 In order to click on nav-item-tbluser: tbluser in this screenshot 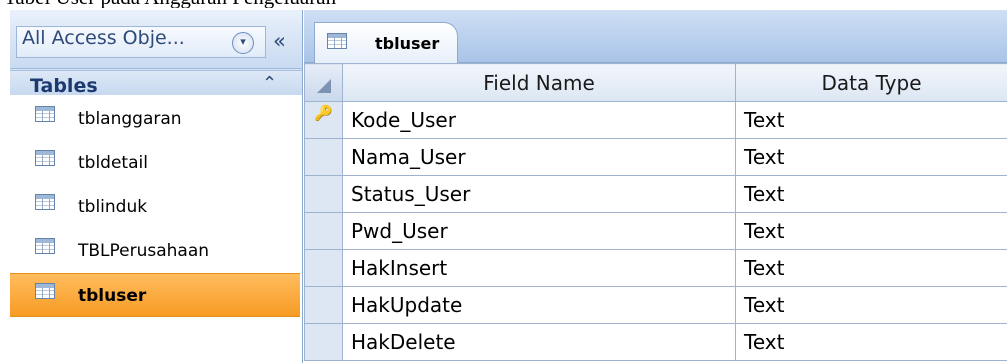, I will do `click(155, 295)`.